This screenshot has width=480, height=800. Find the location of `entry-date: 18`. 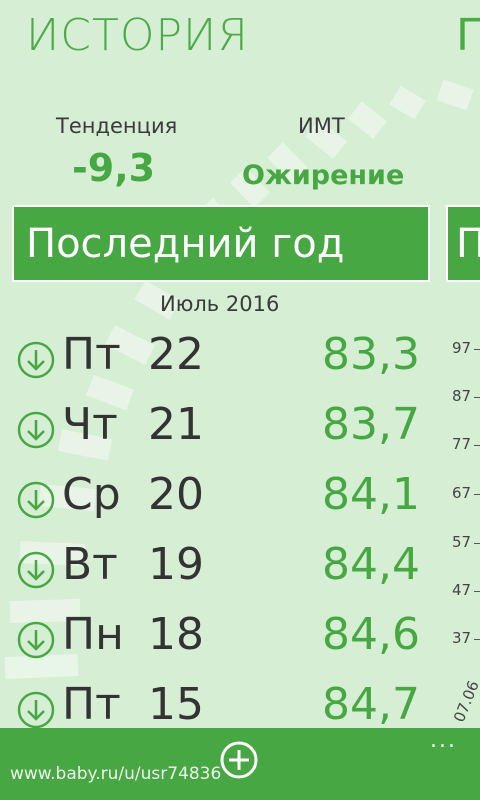

entry-date: 18 is located at coordinates (176, 634).